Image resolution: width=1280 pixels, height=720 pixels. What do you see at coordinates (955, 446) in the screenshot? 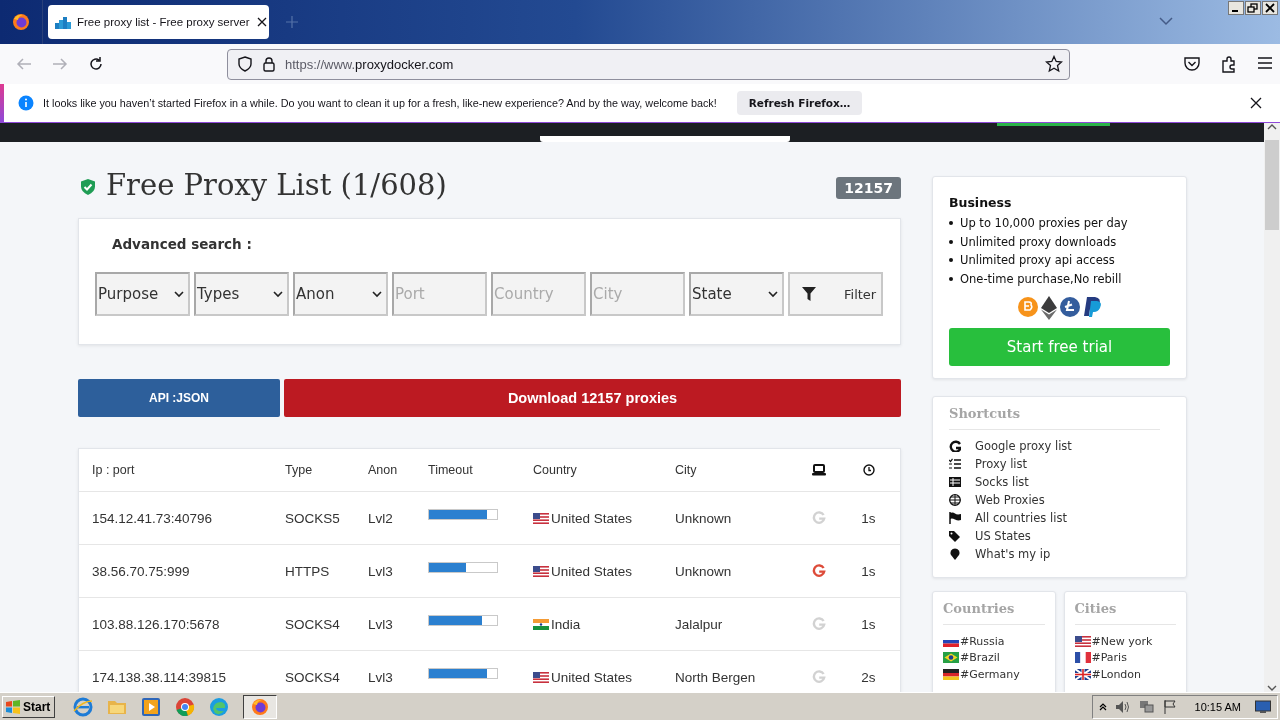
I see `g-logo-icon` at bounding box center [955, 446].